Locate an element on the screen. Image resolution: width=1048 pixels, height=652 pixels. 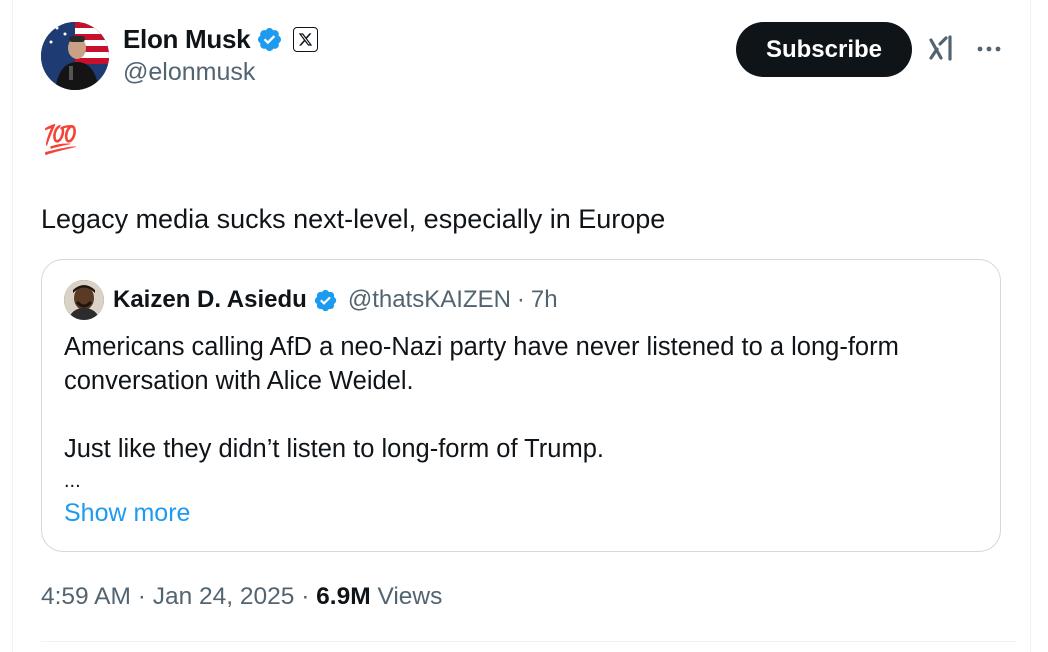
quoted-tweet-header: Kaizen D. Asiedu @thatsKAIZEN · 7h is located at coordinates (335, 300).